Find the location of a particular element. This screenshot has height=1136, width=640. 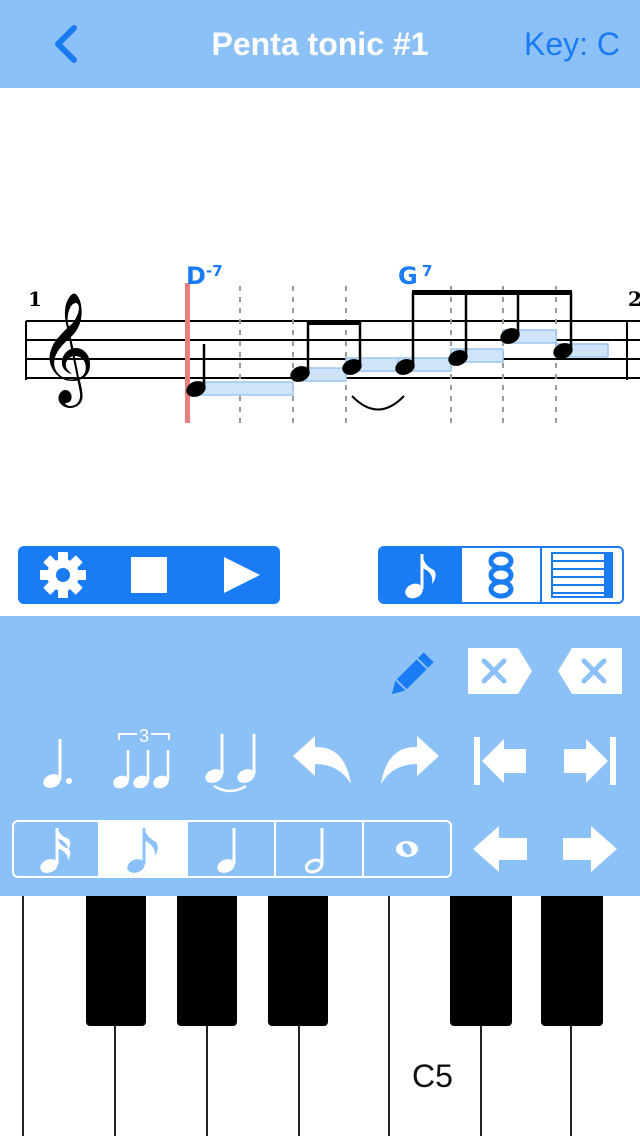

skip-to-start-icon is located at coordinates (500, 761).